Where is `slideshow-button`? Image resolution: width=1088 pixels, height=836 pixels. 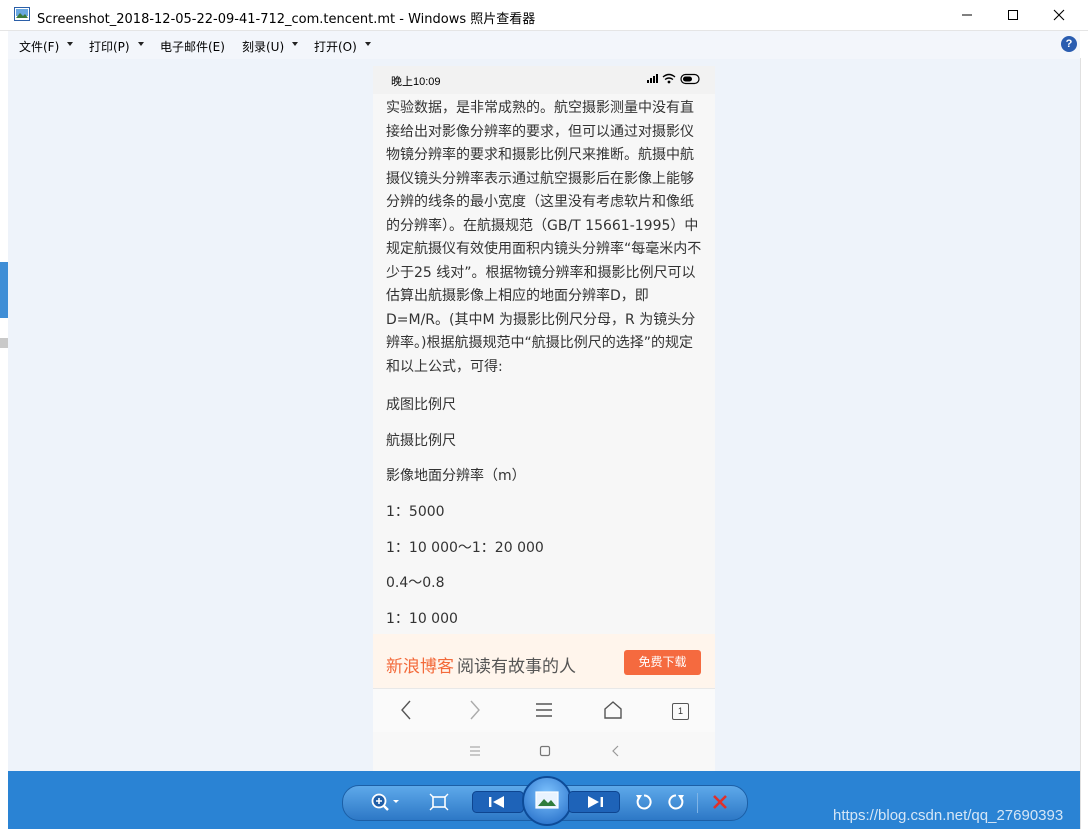
slideshow-button is located at coordinates (547, 801).